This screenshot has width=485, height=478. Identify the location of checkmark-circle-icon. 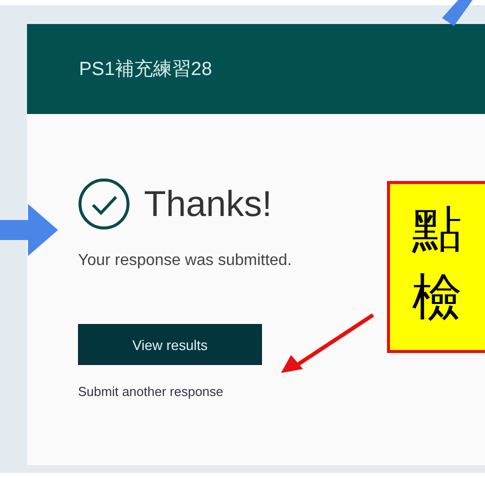
(104, 204).